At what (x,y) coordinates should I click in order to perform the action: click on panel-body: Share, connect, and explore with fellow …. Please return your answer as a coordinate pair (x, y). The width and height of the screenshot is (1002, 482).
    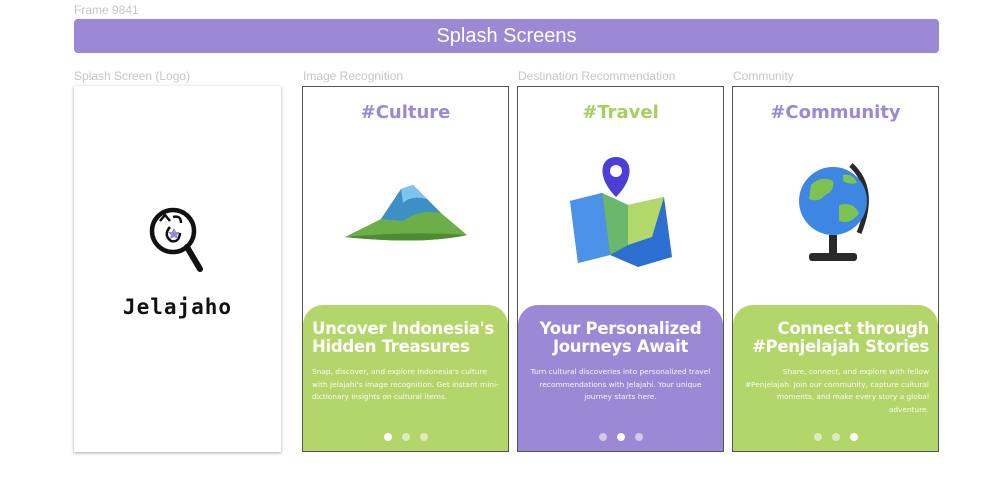
    Looking at the image, I should click on (836, 390).